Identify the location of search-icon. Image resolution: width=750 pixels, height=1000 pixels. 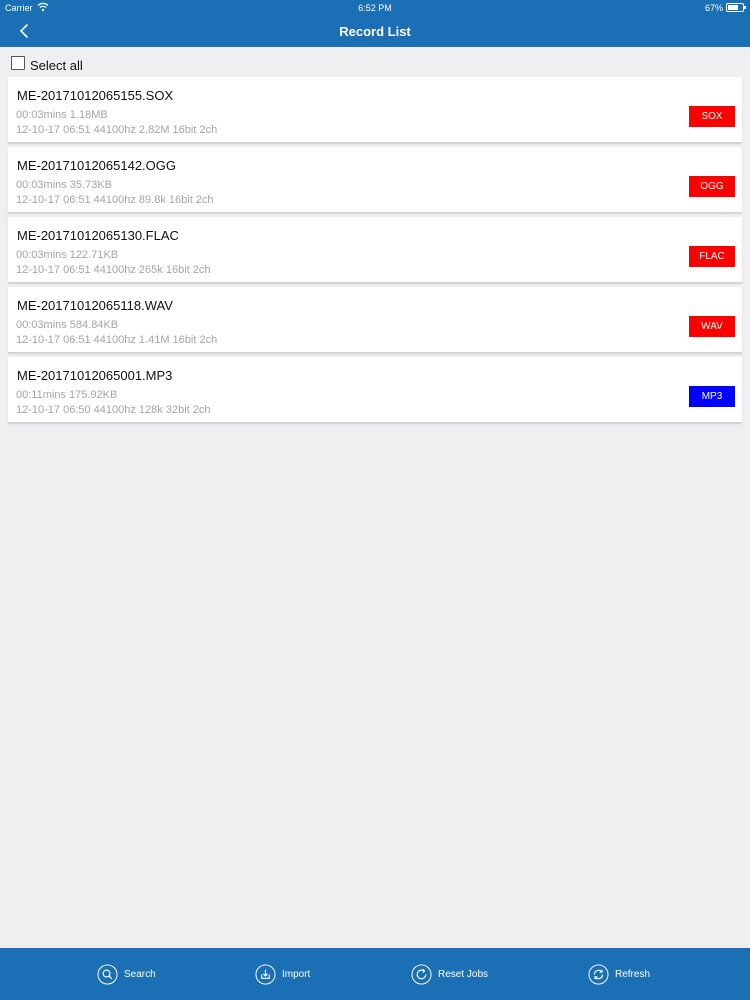
(107, 974).